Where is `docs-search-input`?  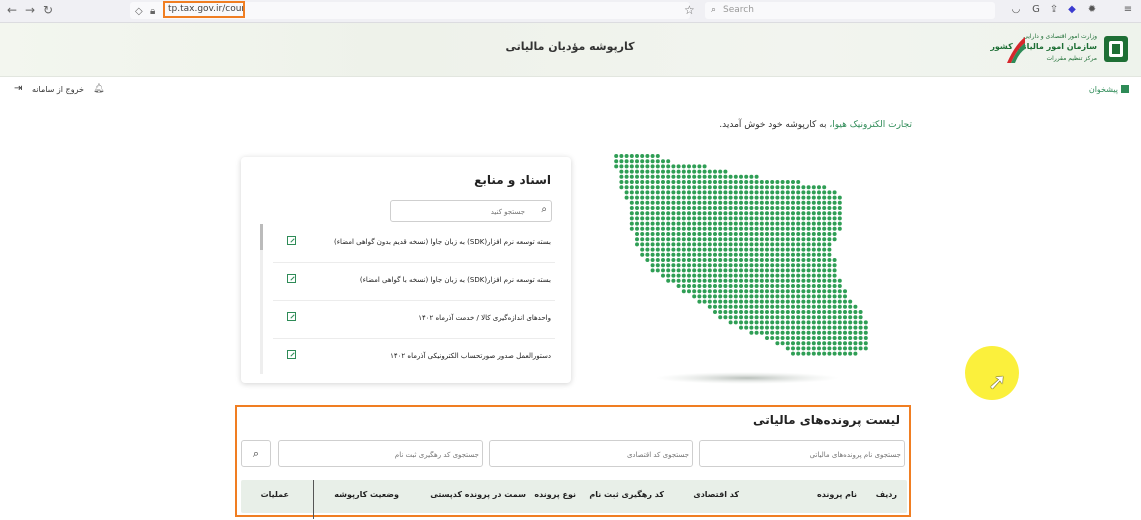
docs-search-input is located at coordinates (460, 212).